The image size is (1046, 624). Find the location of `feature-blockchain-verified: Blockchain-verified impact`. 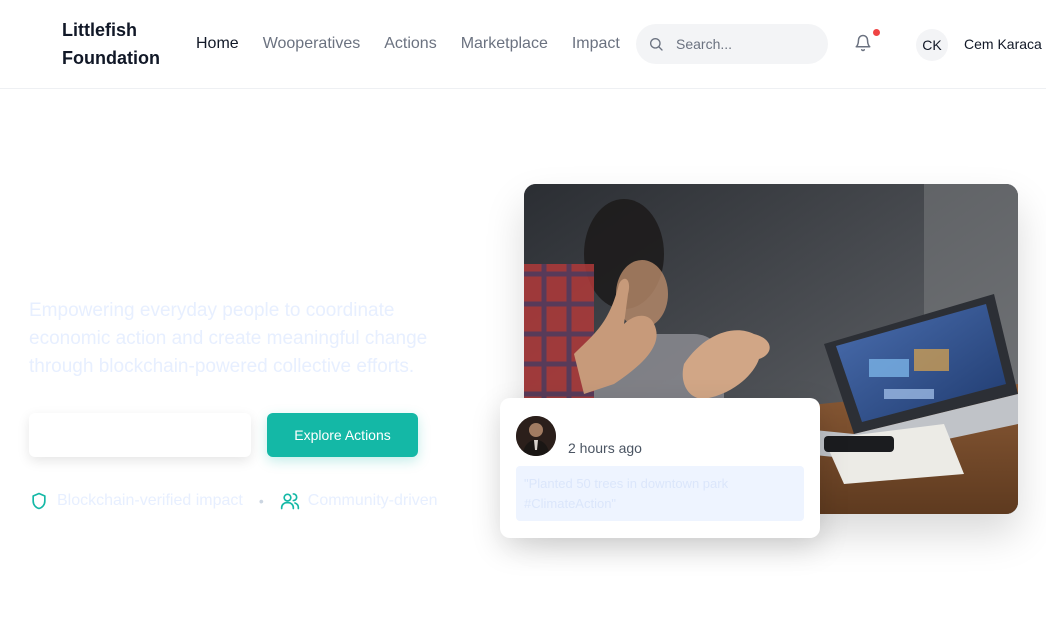

feature-blockchain-verified: Blockchain-verified impact is located at coordinates (136, 501).